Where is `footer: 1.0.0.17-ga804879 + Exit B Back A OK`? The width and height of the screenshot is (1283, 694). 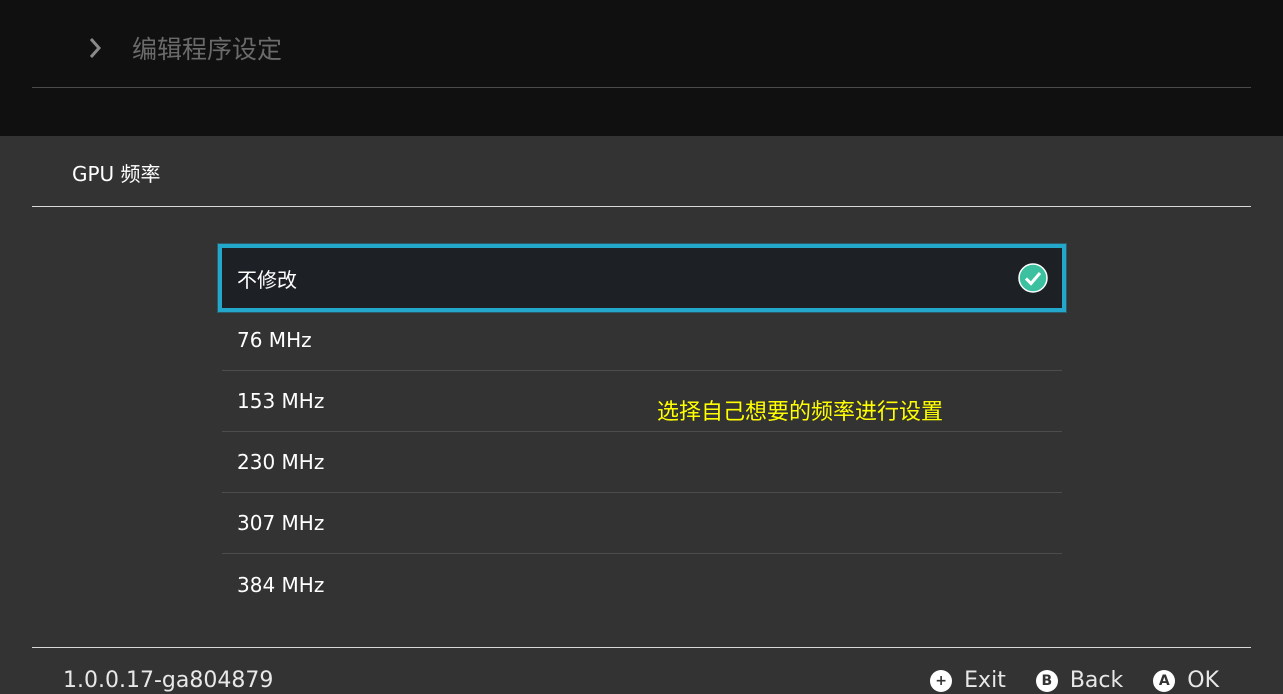
footer: 1.0.0.17-ga804879 + Exit B Back A OK is located at coordinates (641, 679).